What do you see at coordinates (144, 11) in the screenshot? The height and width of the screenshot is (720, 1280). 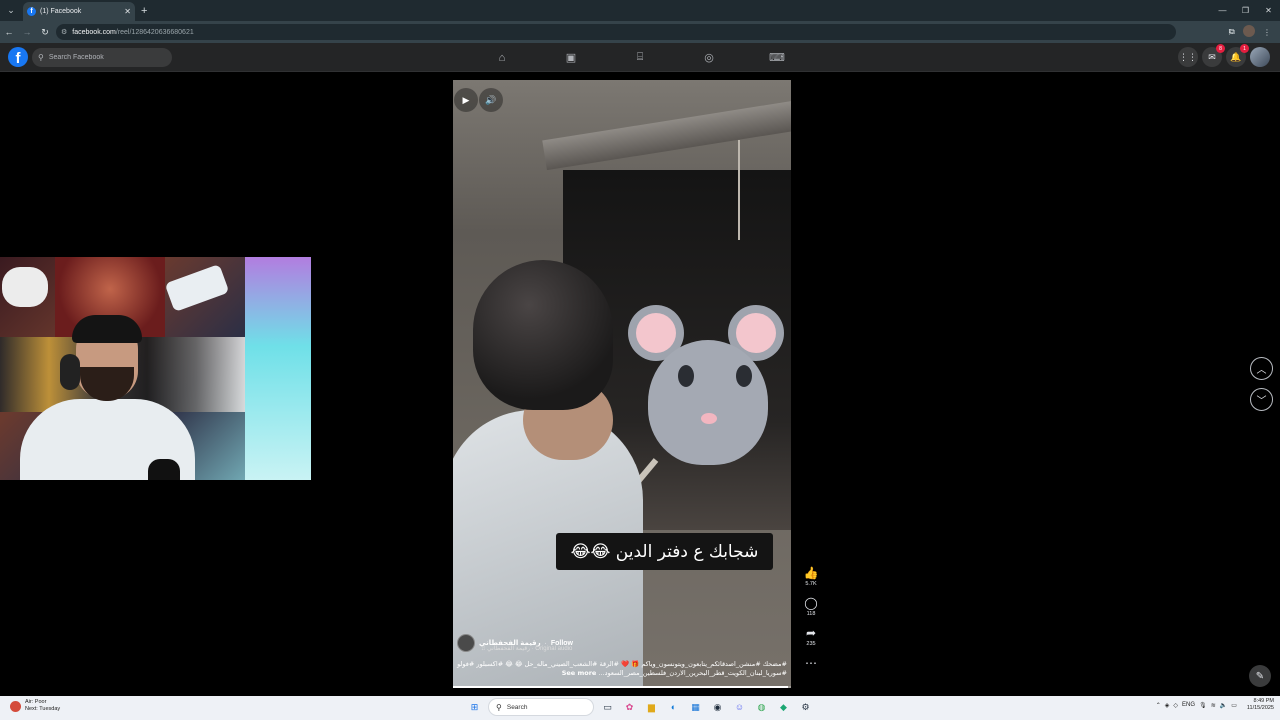 I see `new-tab-icon: +` at bounding box center [144, 11].